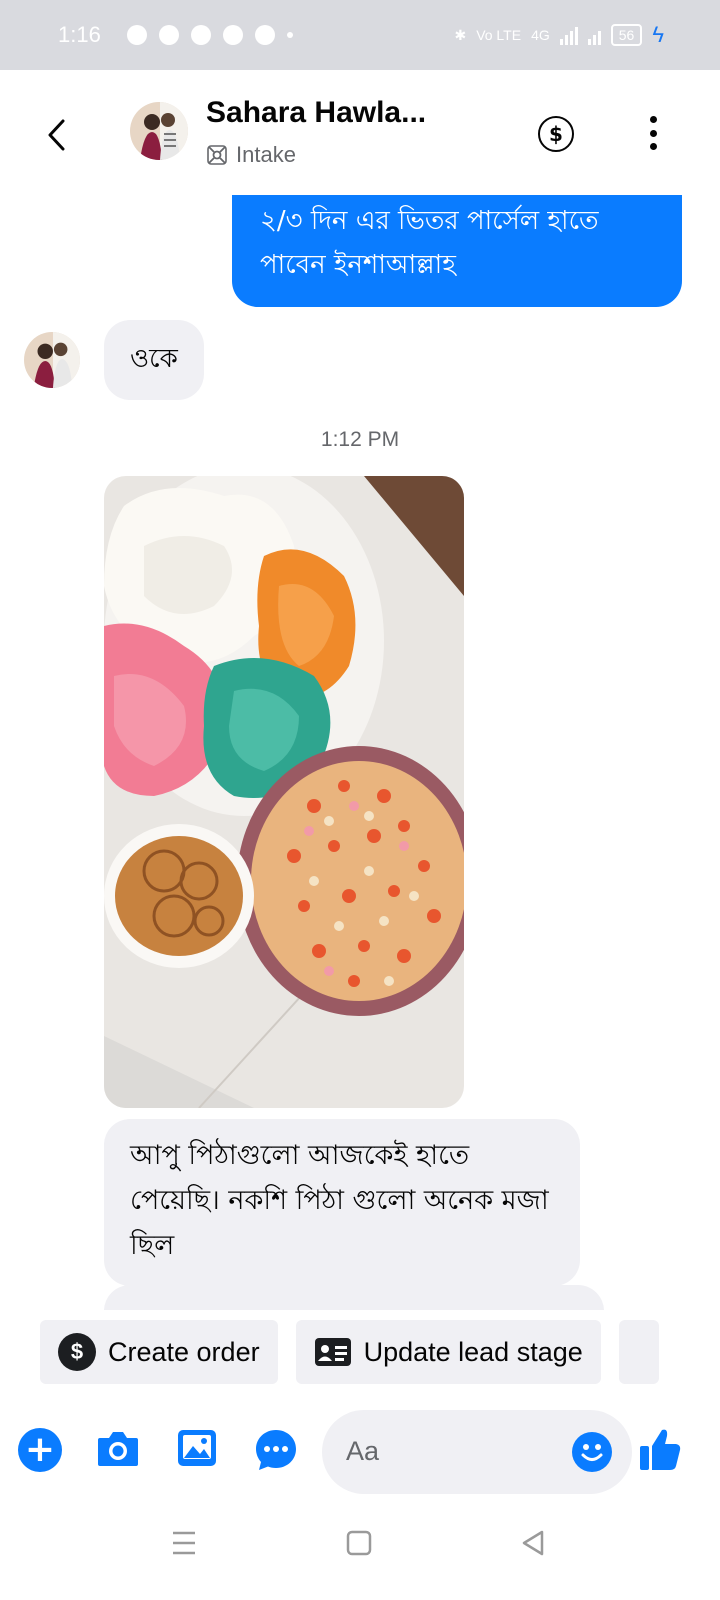  What do you see at coordinates (363, 1451) in the screenshot?
I see `message-input-placeholder: Aa` at bounding box center [363, 1451].